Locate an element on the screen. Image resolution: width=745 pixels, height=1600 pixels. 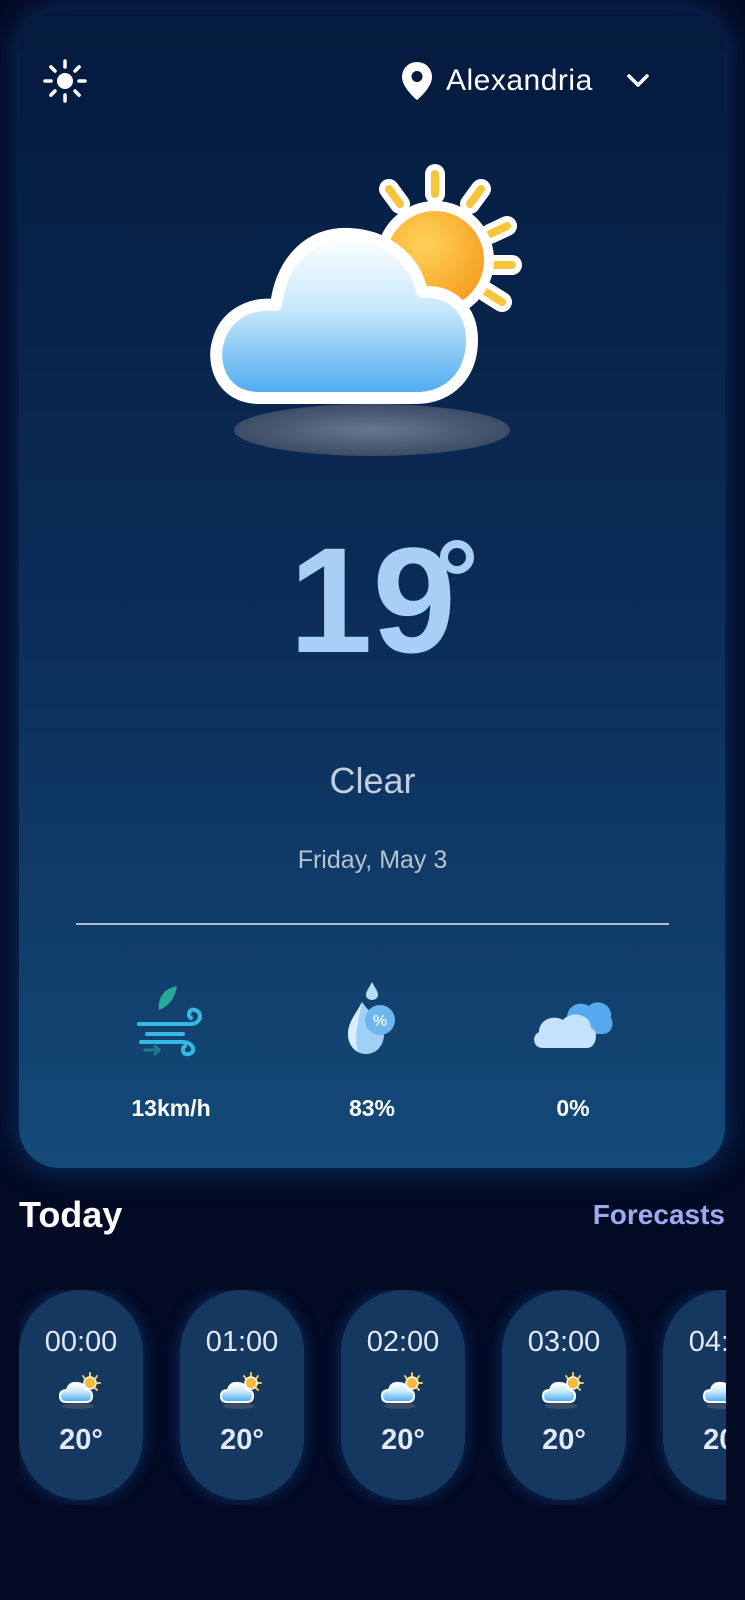
location-name: Alexandria is located at coordinates (519, 80).